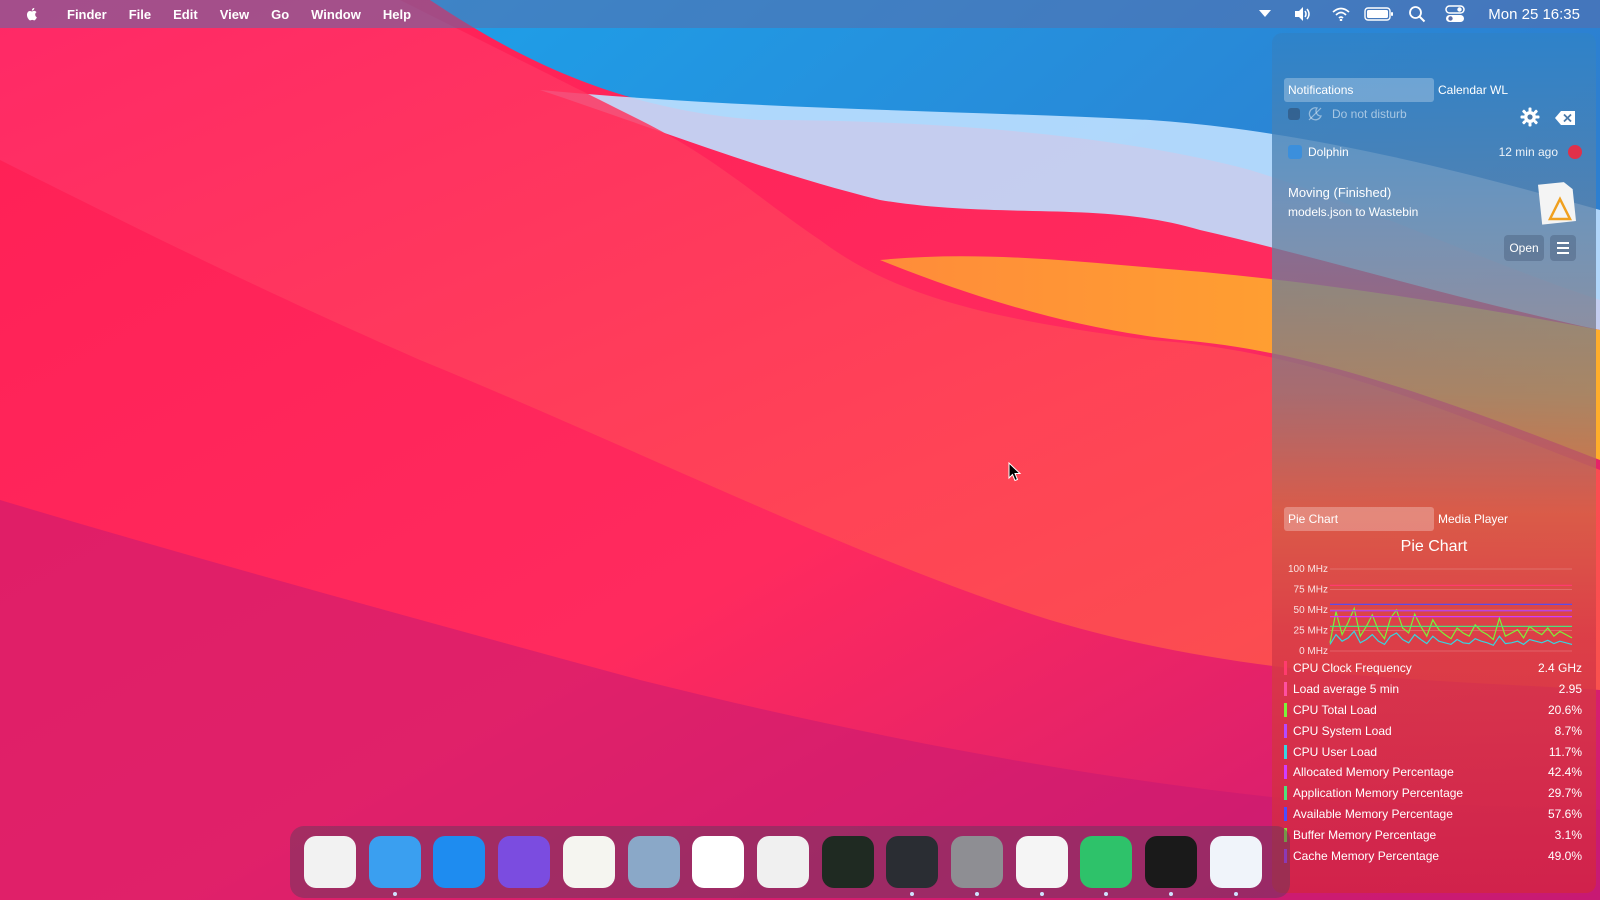 This screenshot has width=1600, height=900. I want to click on legend-value: 8.7%, so click(1568, 730).